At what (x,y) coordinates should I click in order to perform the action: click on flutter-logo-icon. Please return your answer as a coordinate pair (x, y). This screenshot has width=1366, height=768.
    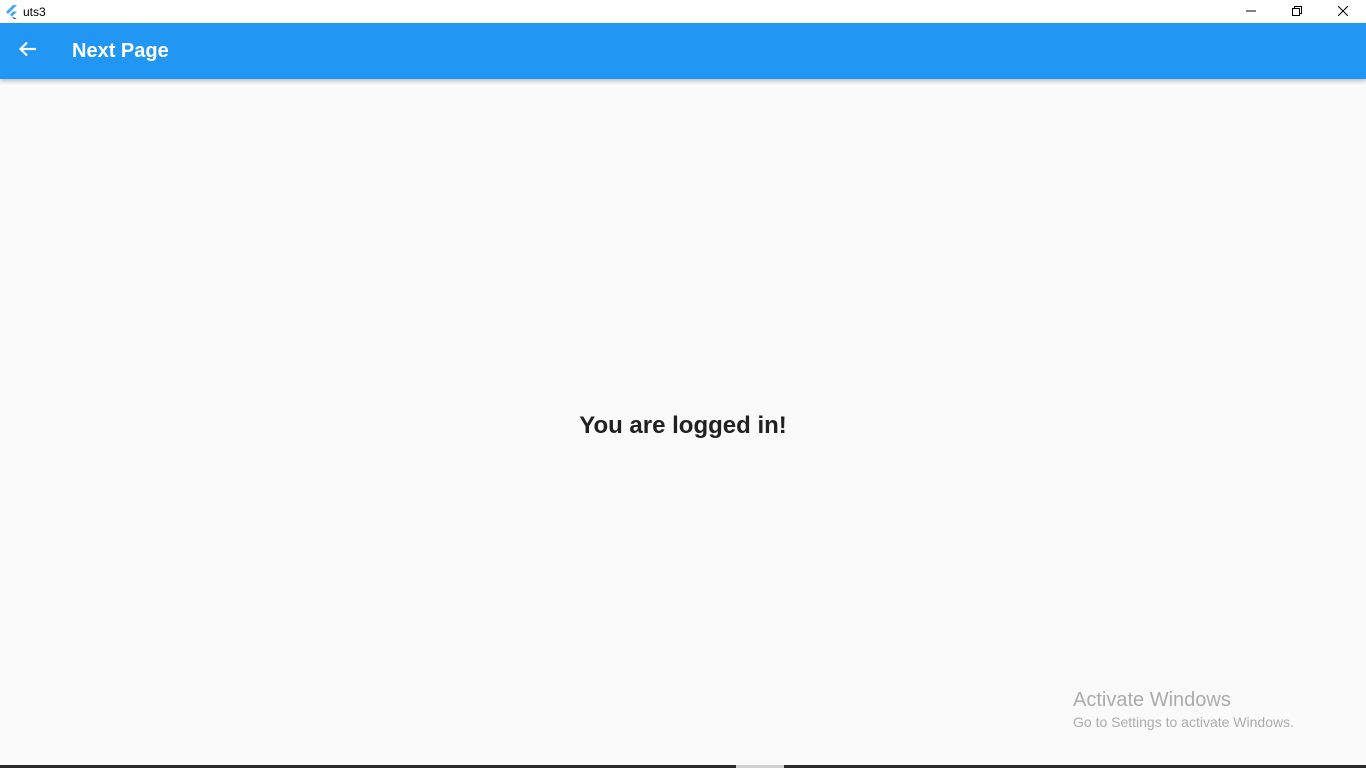
    Looking at the image, I should click on (12, 12).